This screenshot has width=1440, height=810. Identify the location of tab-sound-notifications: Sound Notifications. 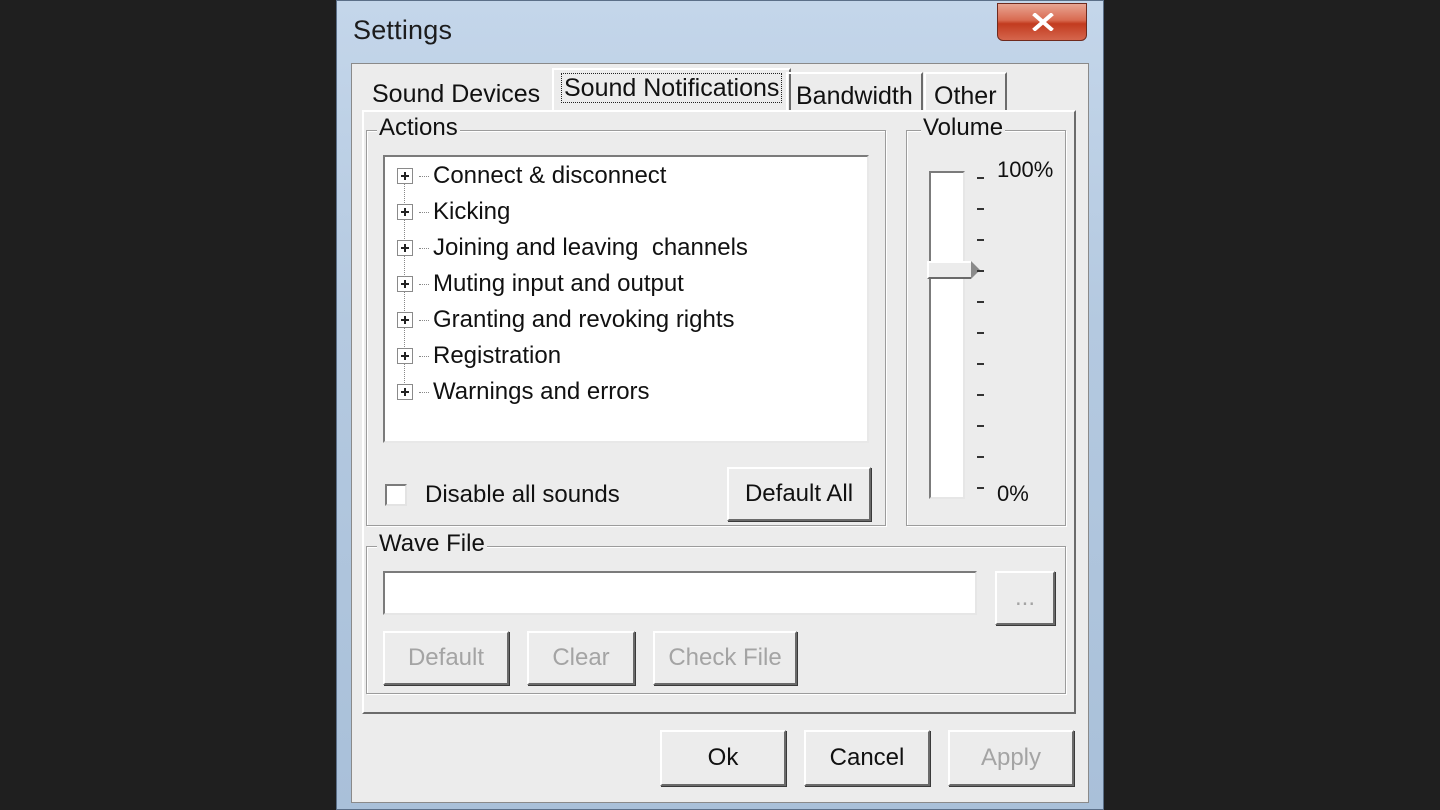
(672, 90).